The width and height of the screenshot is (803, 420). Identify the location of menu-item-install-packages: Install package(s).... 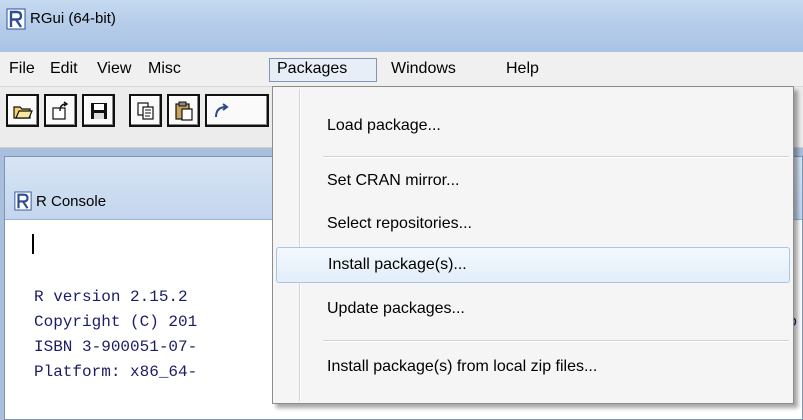
(533, 265).